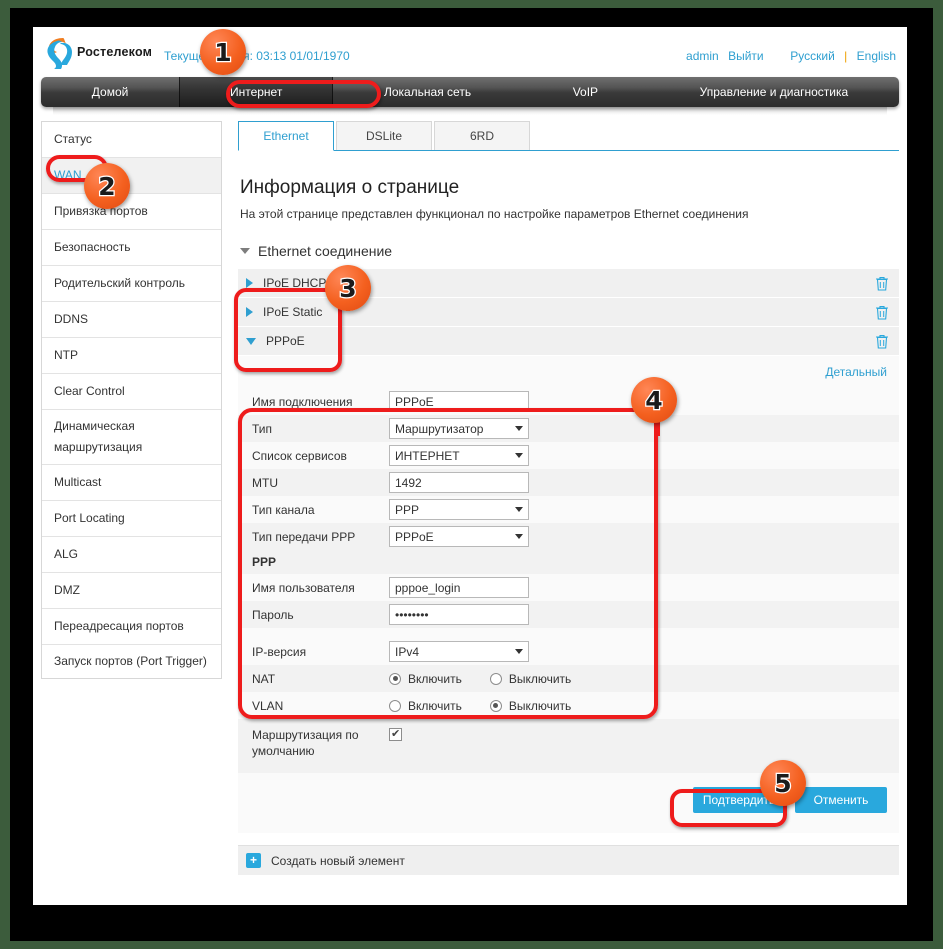 The width and height of the screenshot is (943, 949). I want to click on sidebar-item-dynamic-routing: Динамическая маршрутизация, so click(131, 437).